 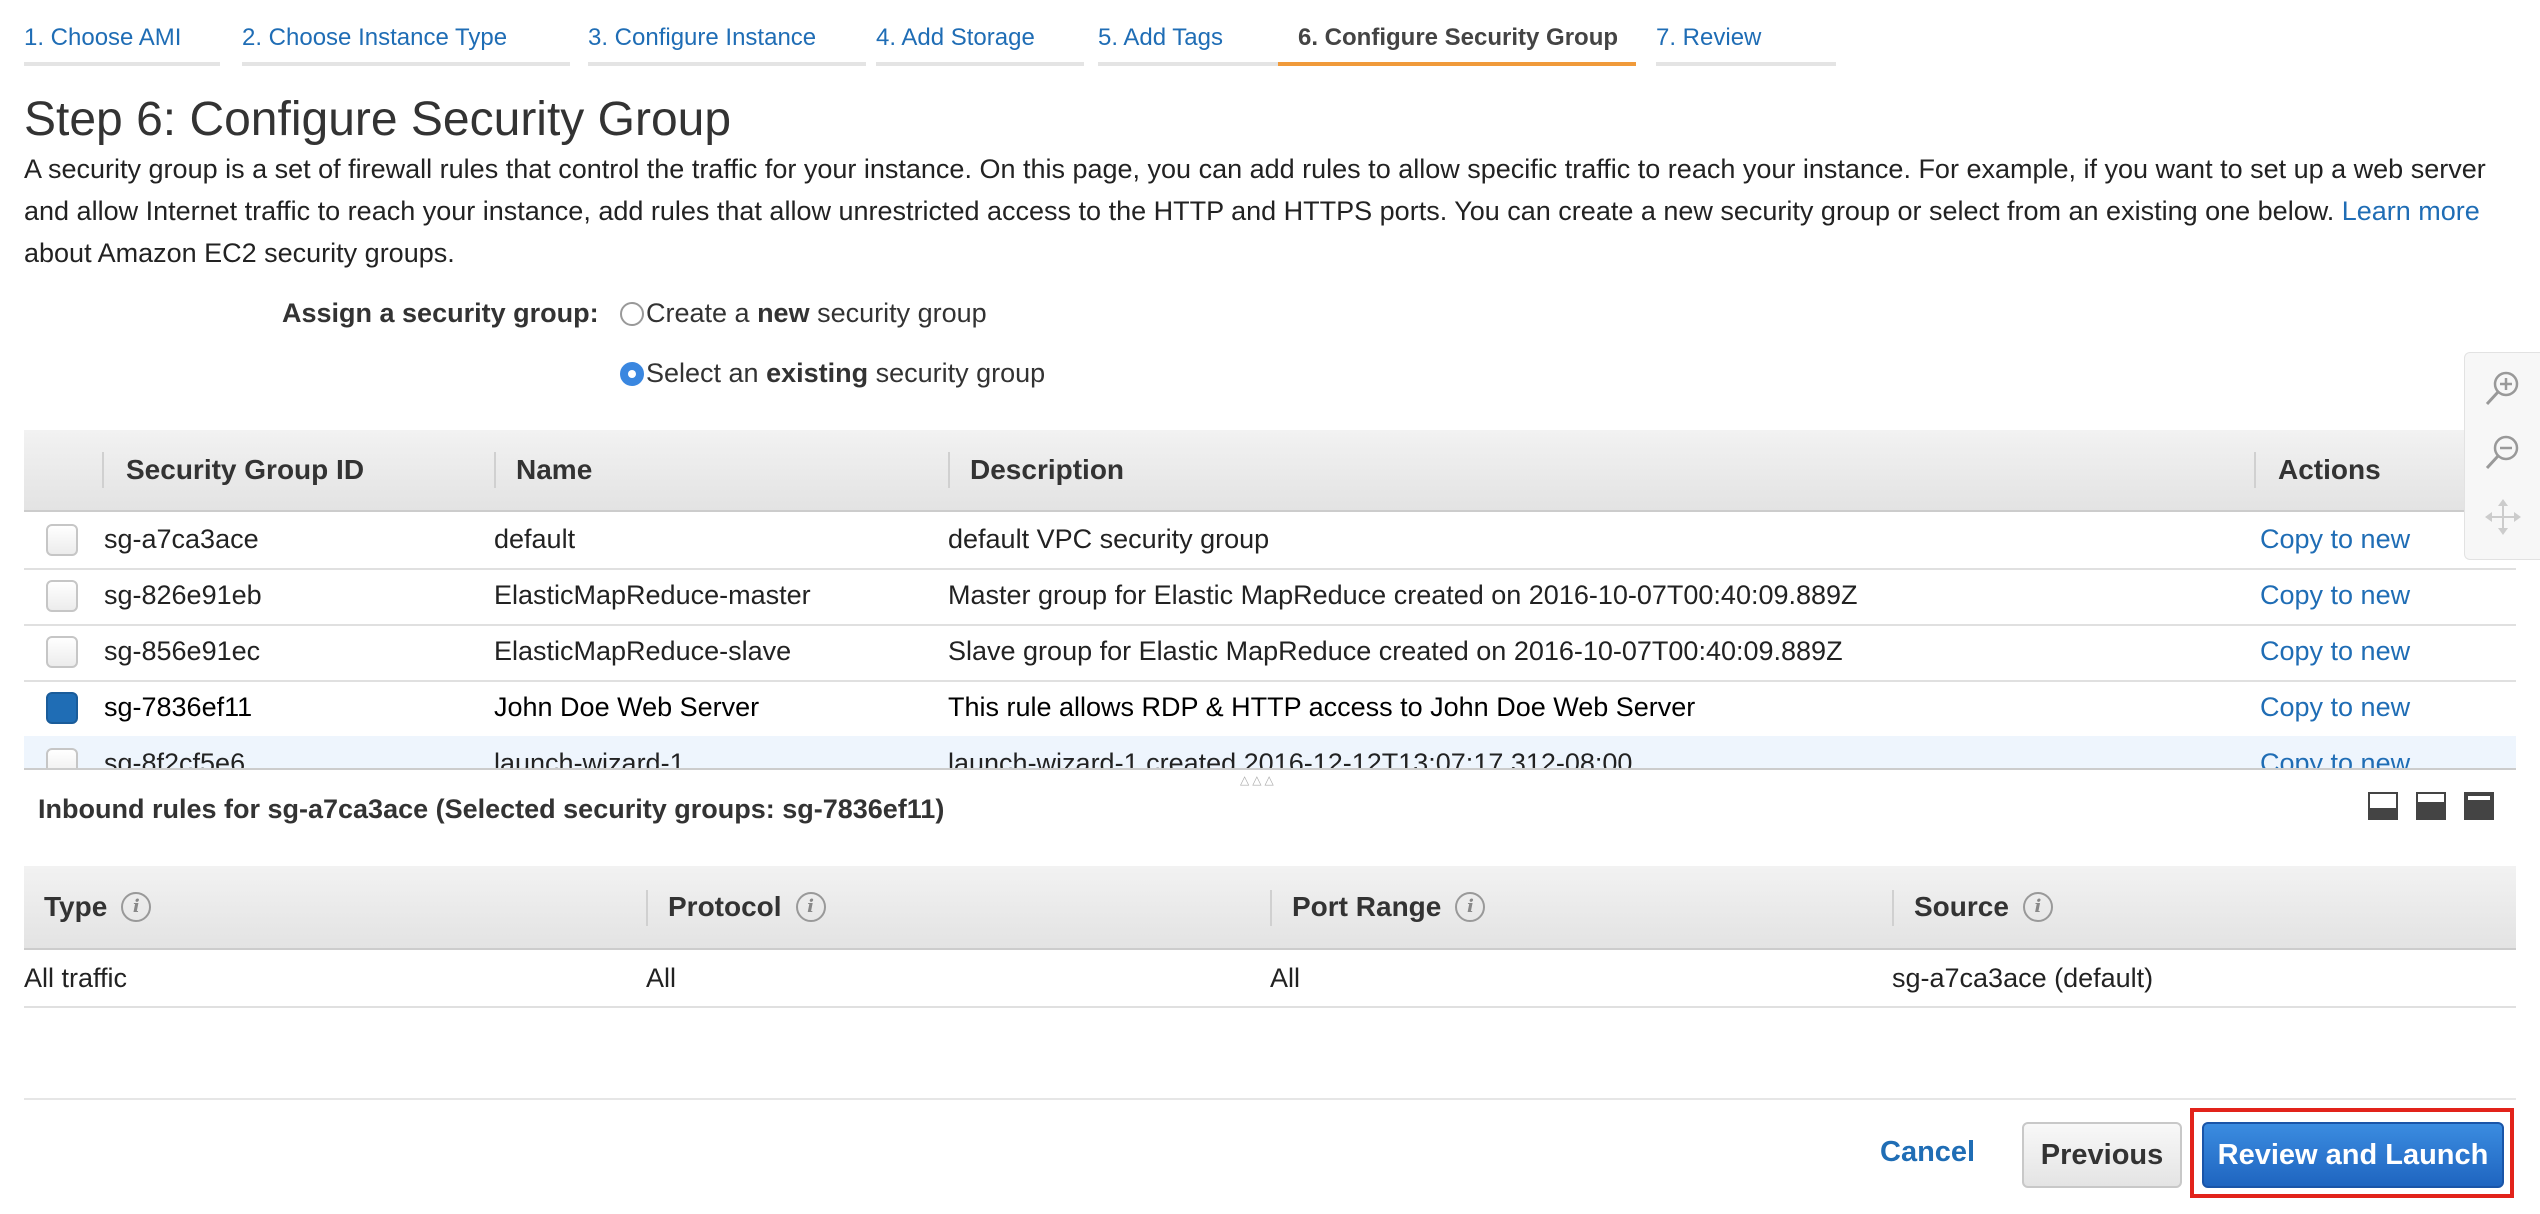 I want to click on tab-configure-security-group: 6. Configure Security Group, so click(x=1457, y=33).